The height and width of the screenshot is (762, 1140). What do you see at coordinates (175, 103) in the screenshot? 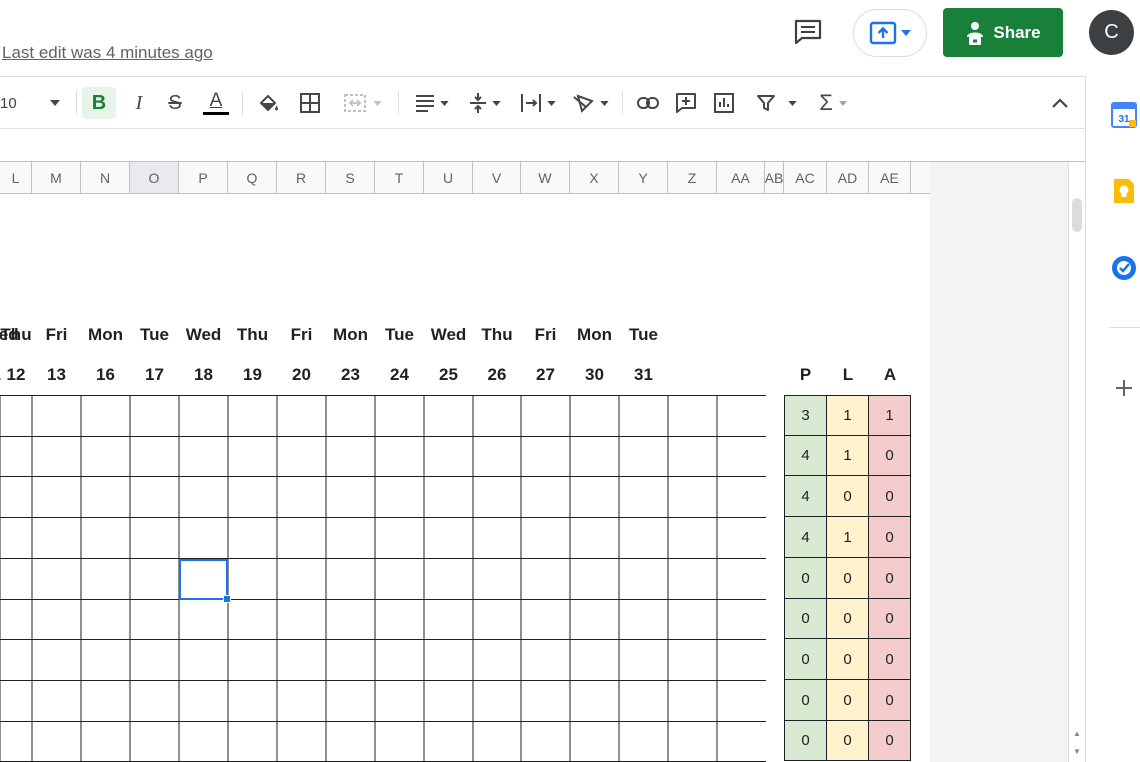
I see `strikethrough-button: S` at bounding box center [175, 103].